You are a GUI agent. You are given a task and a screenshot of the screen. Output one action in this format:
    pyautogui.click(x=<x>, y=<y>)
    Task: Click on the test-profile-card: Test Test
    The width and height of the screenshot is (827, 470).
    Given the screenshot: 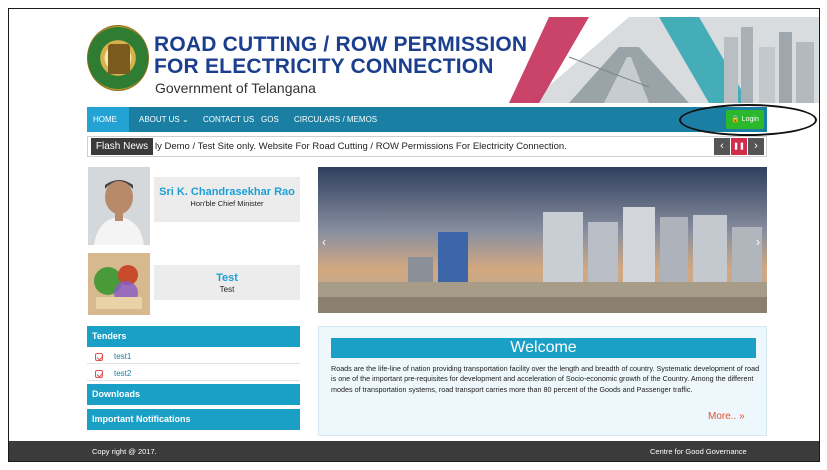 What is the action you would take?
    pyautogui.click(x=227, y=282)
    